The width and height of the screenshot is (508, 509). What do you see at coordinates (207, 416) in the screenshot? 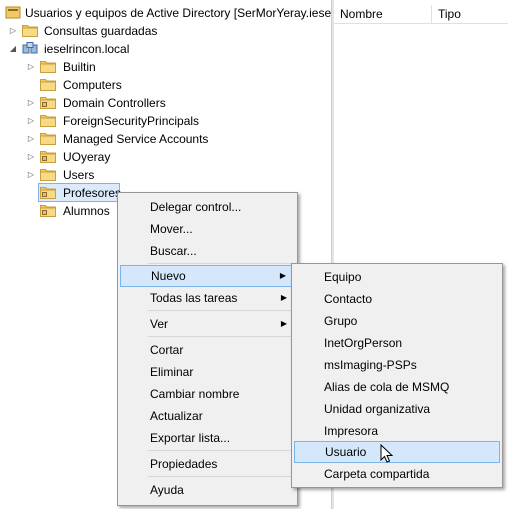
I see `menu-item-refresh: Actualizar` at bounding box center [207, 416].